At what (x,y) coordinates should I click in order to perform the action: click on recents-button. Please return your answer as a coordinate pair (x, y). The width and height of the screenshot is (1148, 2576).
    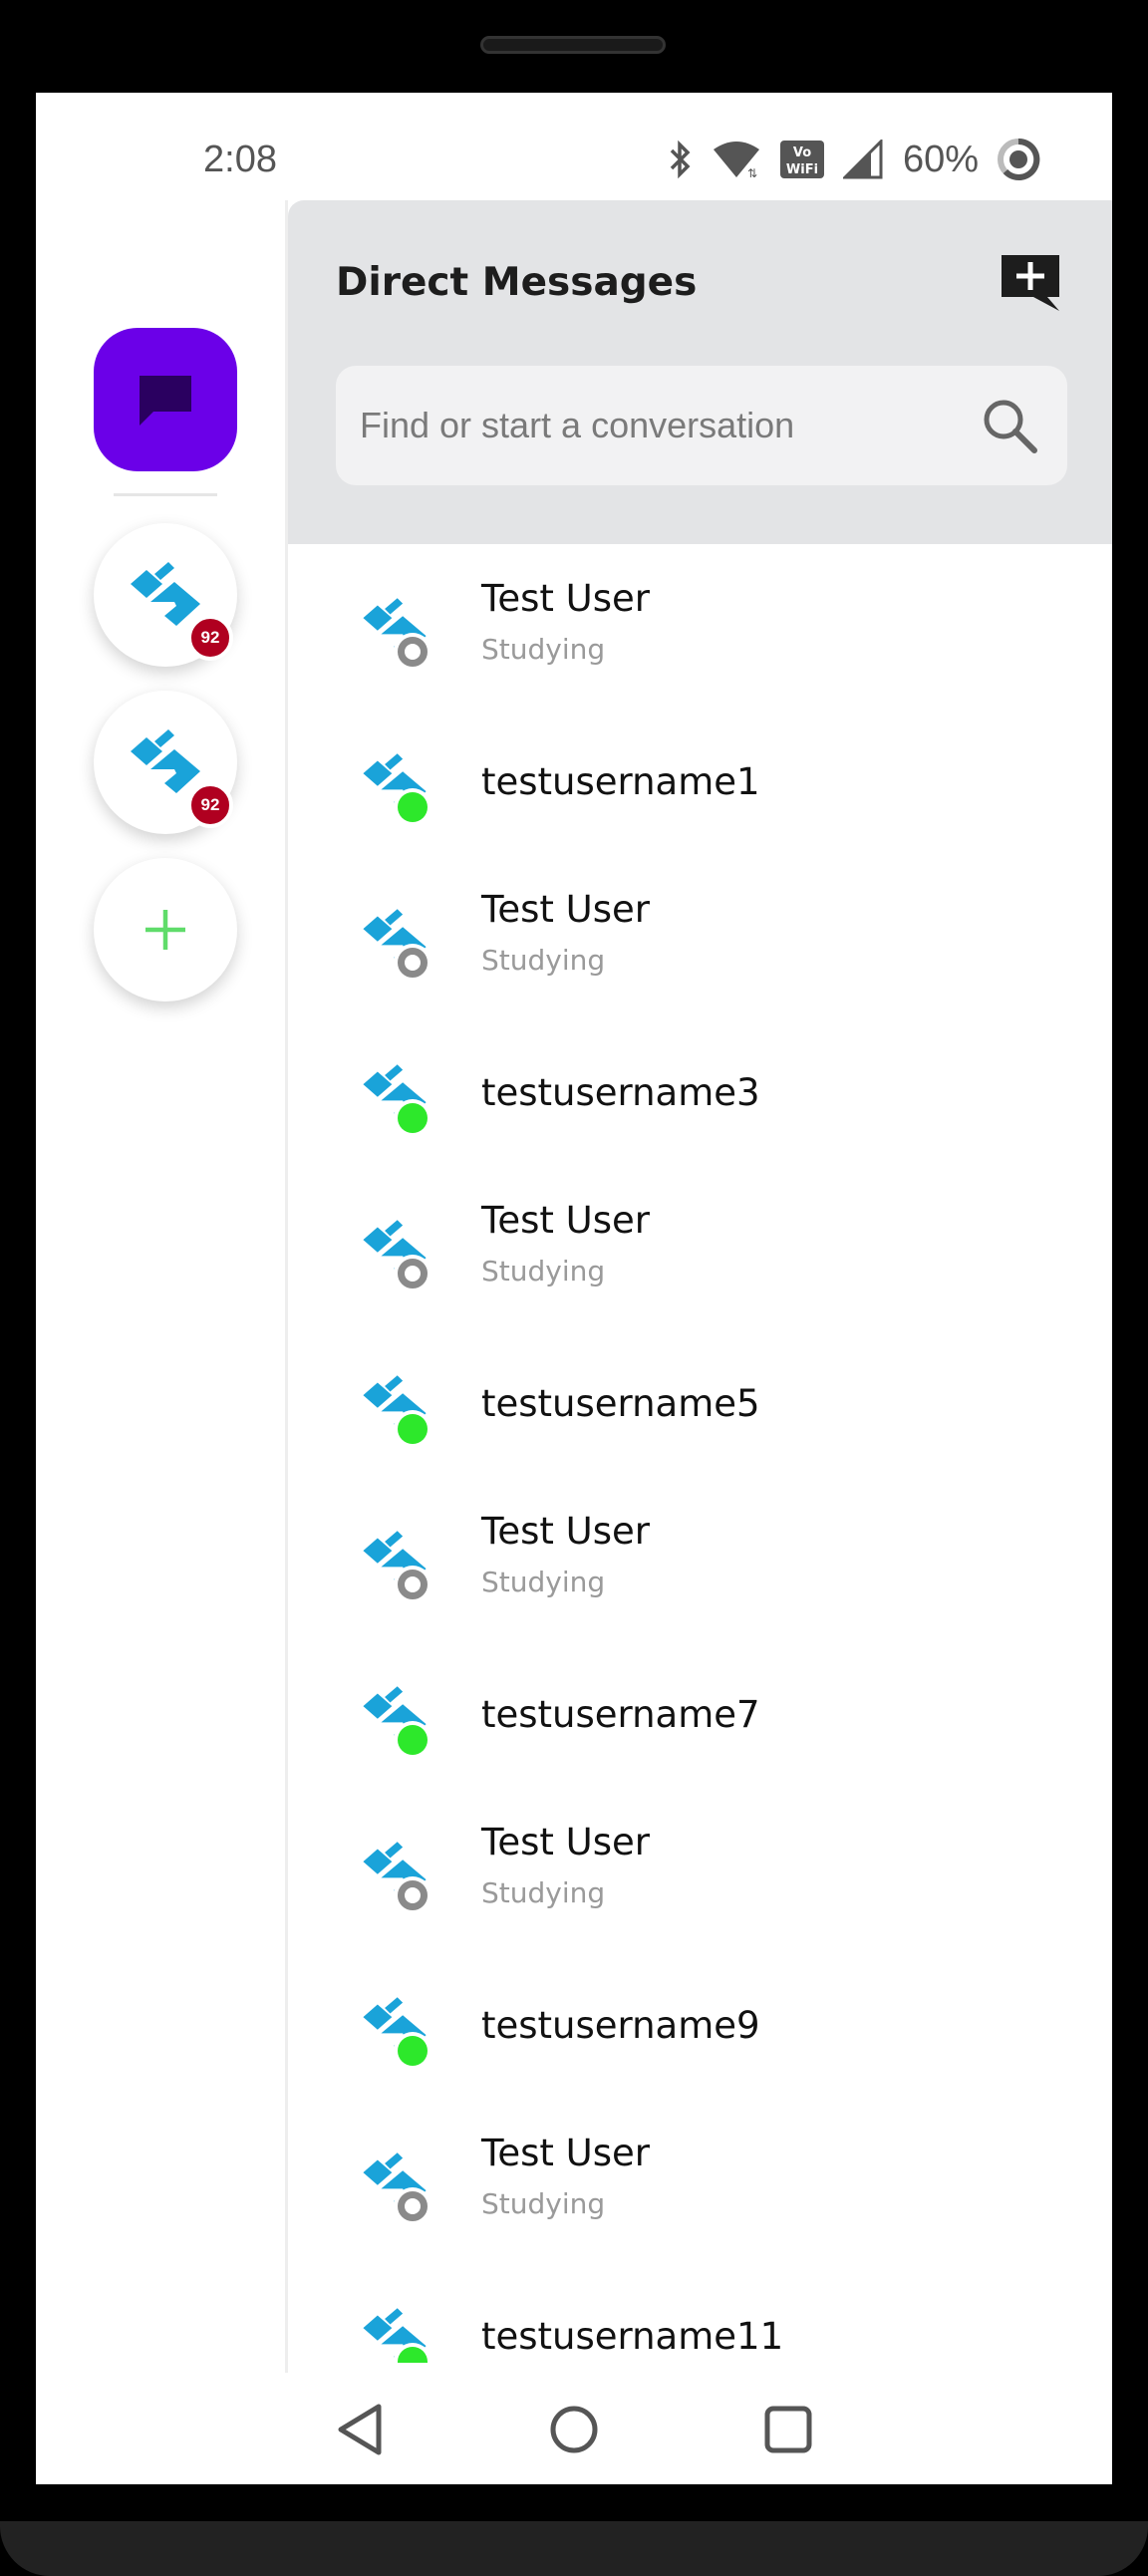
    Looking at the image, I should click on (788, 2429).